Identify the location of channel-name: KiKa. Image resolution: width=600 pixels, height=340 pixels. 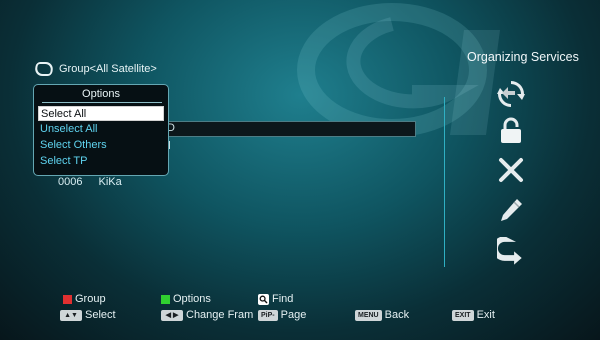
(110, 182).